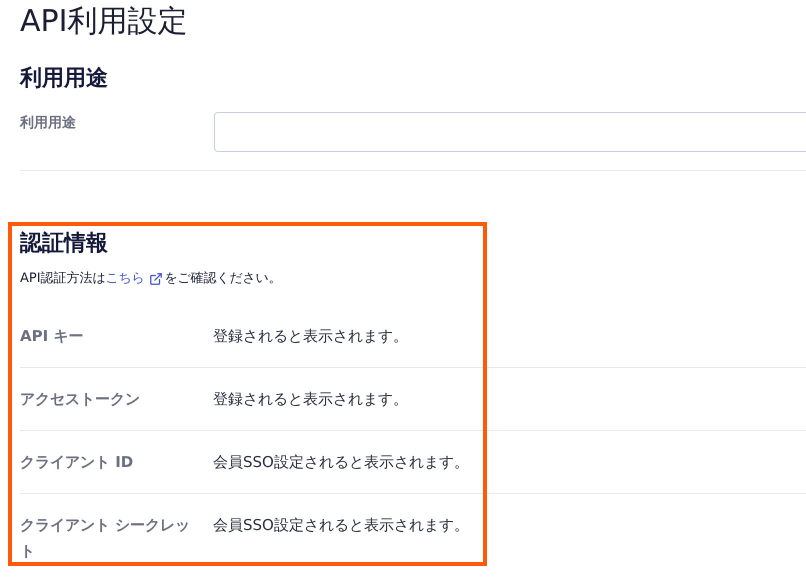  I want to click on input-field, so click(510, 132).